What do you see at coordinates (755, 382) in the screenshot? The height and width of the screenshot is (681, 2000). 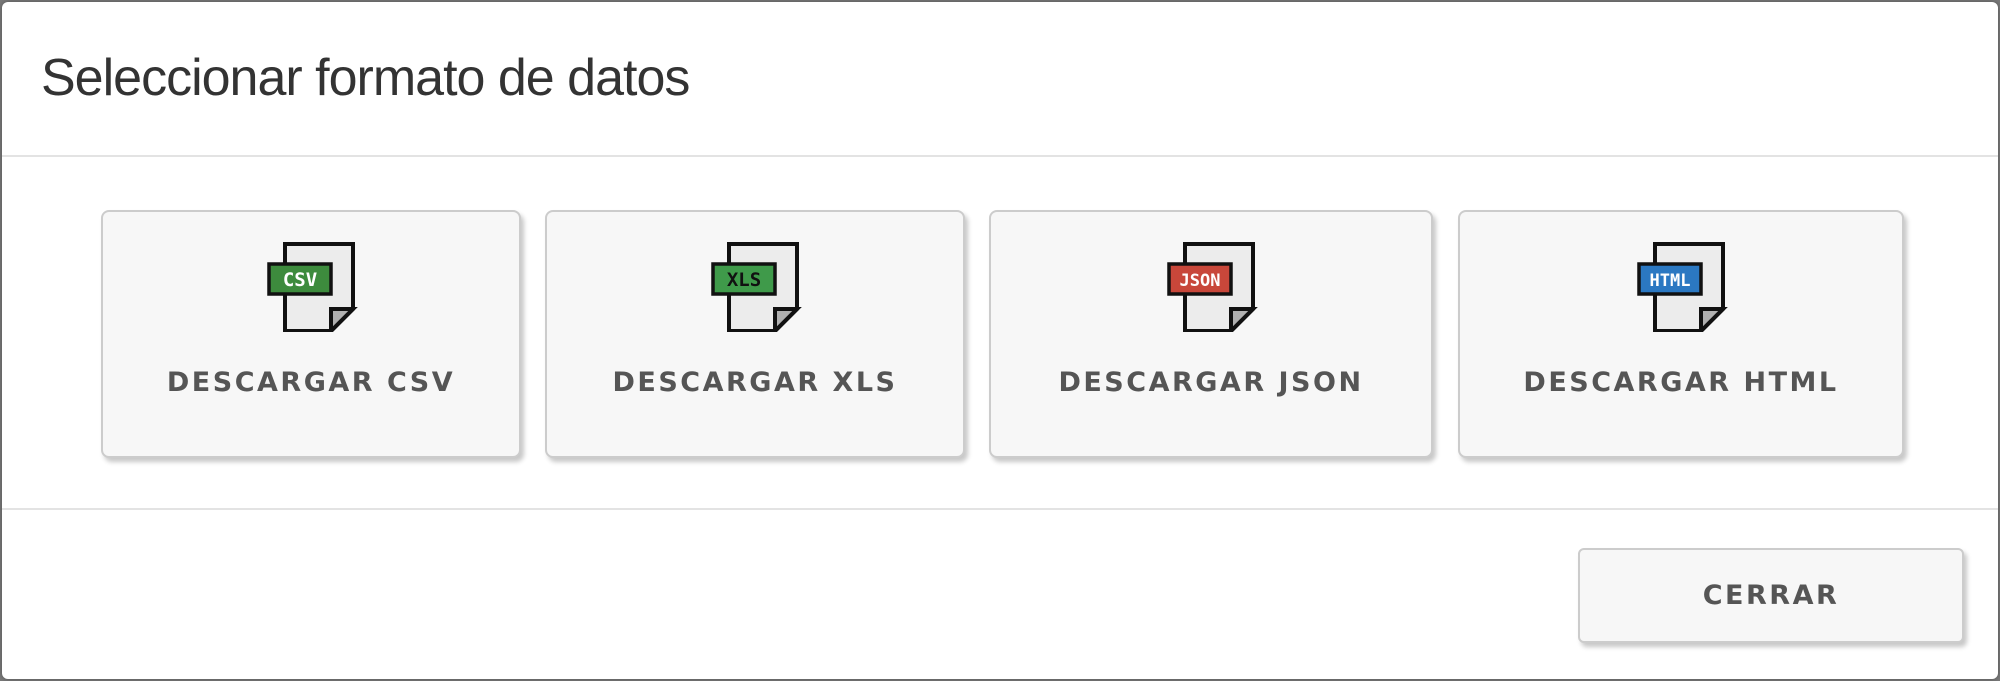 I see `download-xls-label: DESCARGAR XLS` at bounding box center [755, 382].